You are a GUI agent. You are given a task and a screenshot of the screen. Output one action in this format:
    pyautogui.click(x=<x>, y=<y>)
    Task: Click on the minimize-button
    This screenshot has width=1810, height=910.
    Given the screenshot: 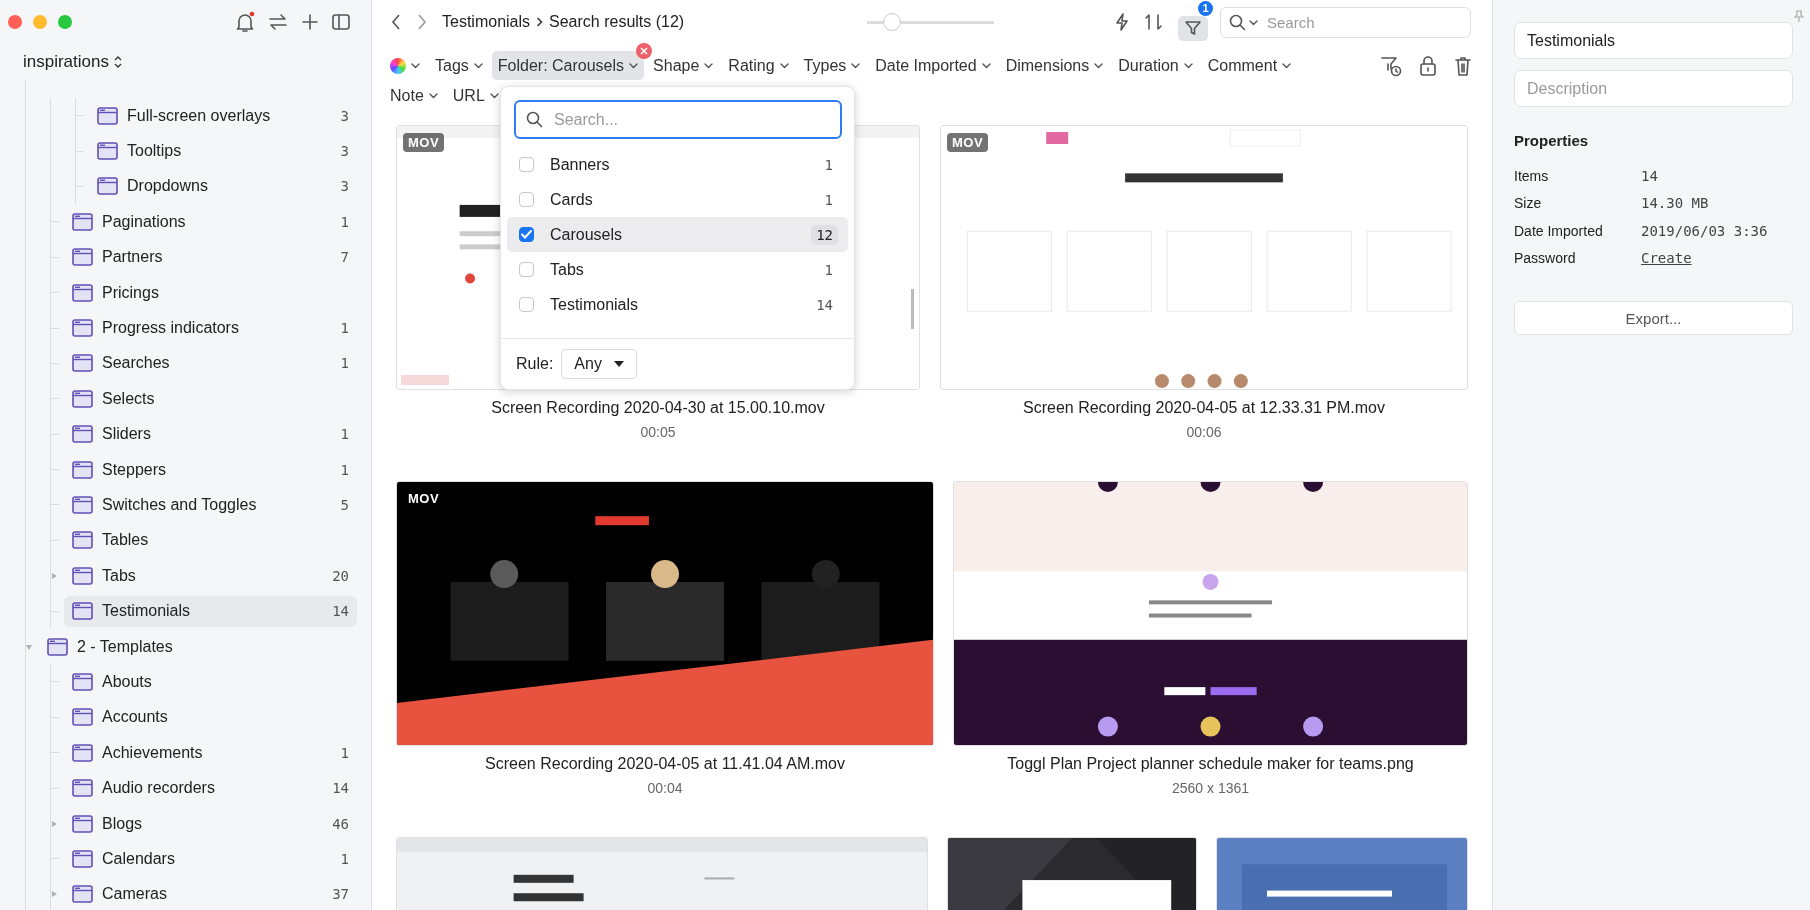 What is the action you would take?
    pyautogui.click(x=40, y=22)
    